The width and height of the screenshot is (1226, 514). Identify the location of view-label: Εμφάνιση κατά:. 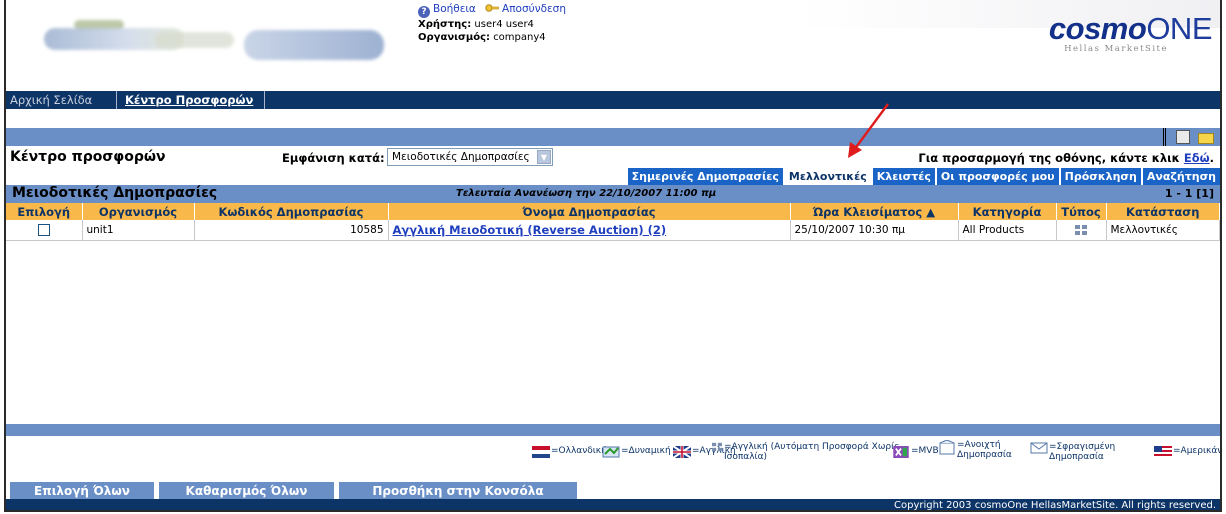
(333, 158).